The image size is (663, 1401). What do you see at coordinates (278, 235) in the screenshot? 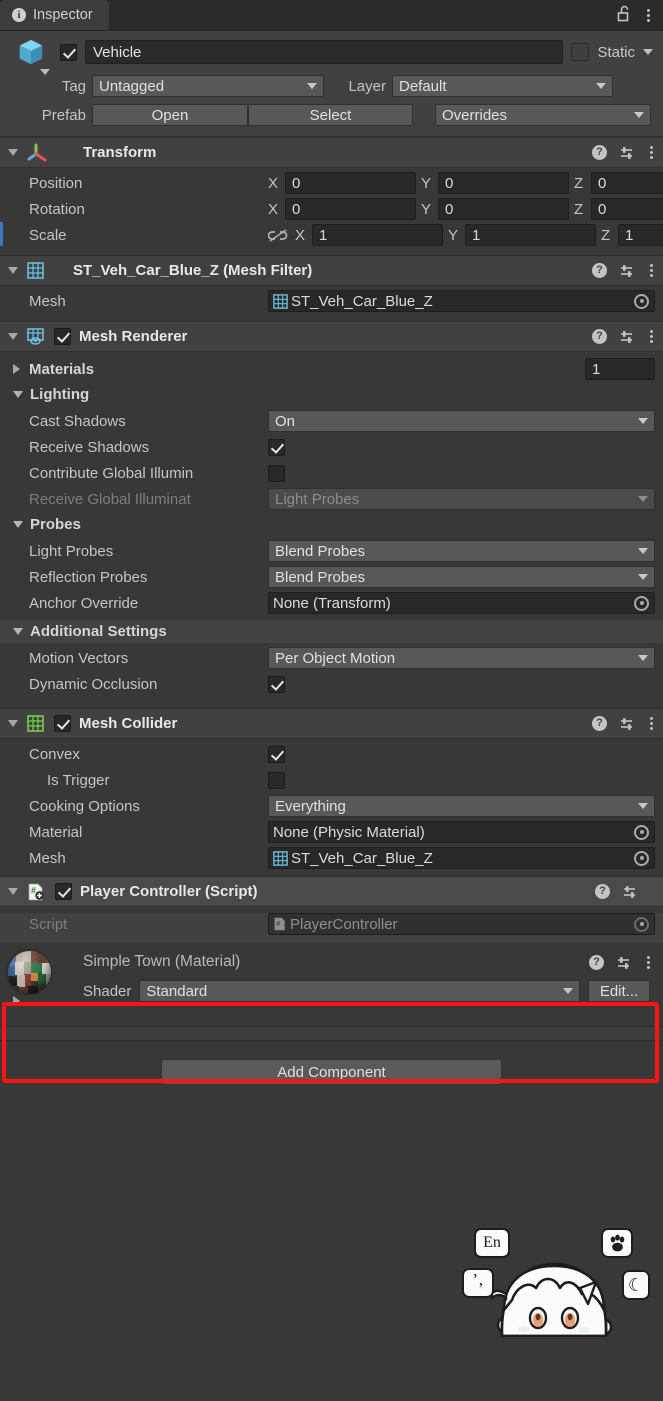
I see `broken-link-icon` at bounding box center [278, 235].